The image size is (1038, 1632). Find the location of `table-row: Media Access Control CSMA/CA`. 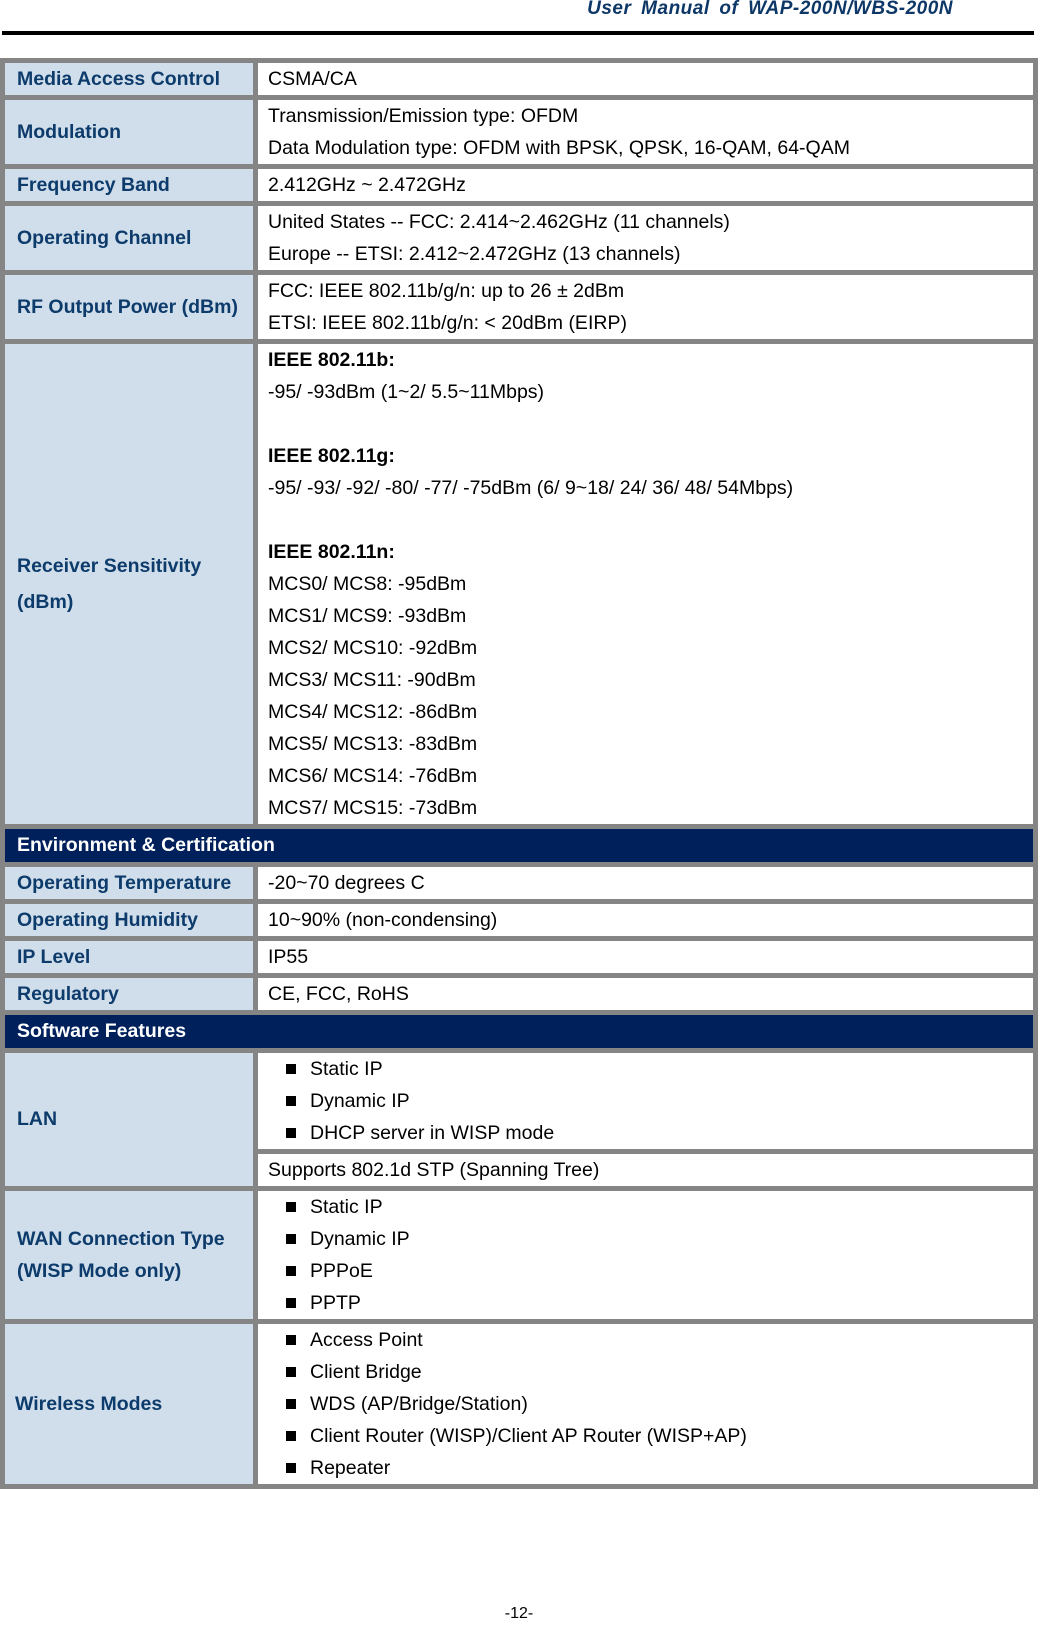

table-row: Media Access Control CSMA/CA is located at coordinates (519, 79).